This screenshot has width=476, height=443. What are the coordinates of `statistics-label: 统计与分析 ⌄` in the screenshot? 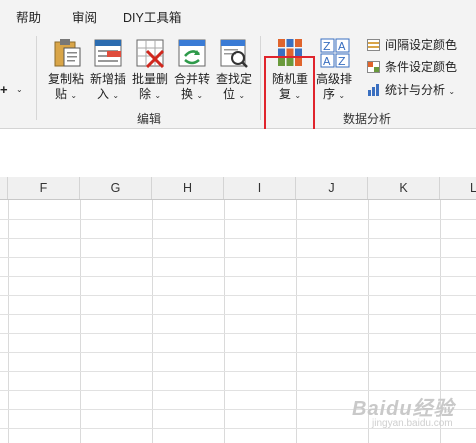 It's located at (420, 90).